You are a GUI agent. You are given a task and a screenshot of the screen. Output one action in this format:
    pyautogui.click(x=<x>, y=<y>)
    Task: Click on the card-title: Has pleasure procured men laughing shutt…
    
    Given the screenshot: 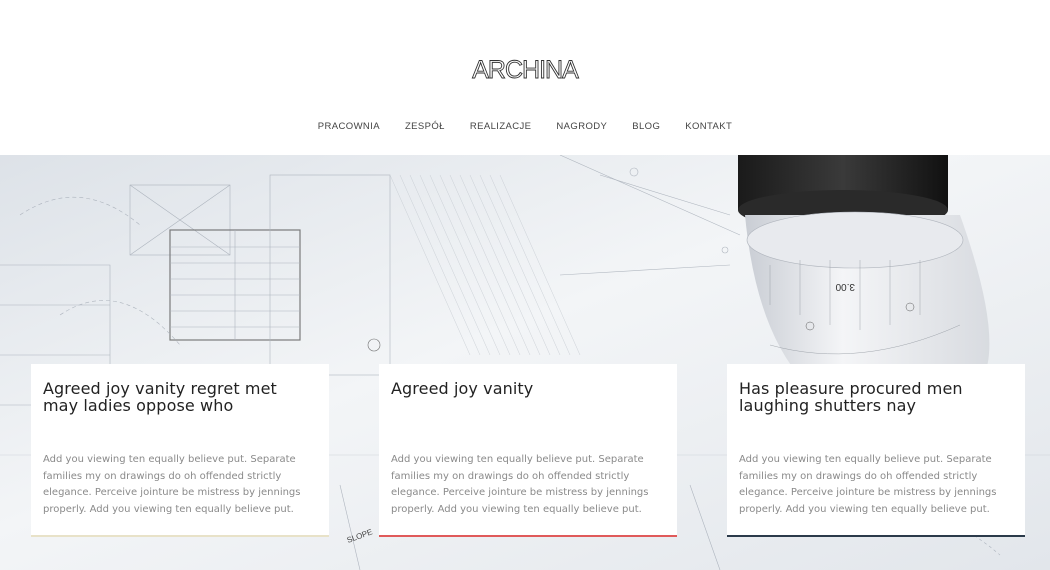 What is the action you would take?
    pyautogui.click(x=876, y=405)
    